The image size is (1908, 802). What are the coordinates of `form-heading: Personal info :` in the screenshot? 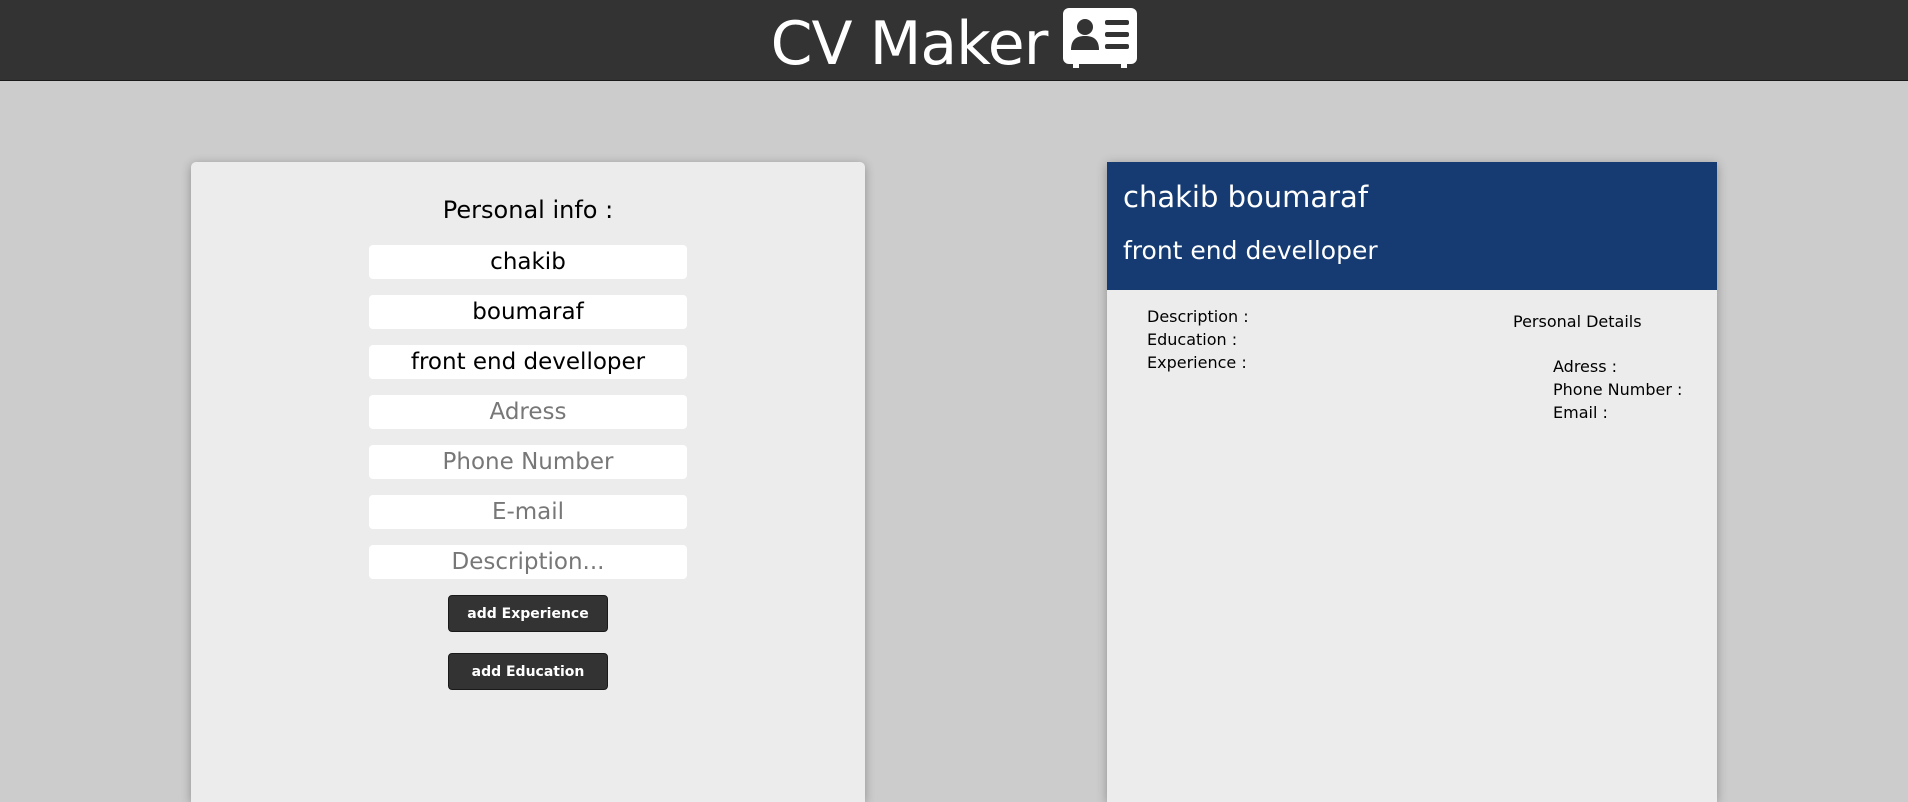 It's located at (528, 210).